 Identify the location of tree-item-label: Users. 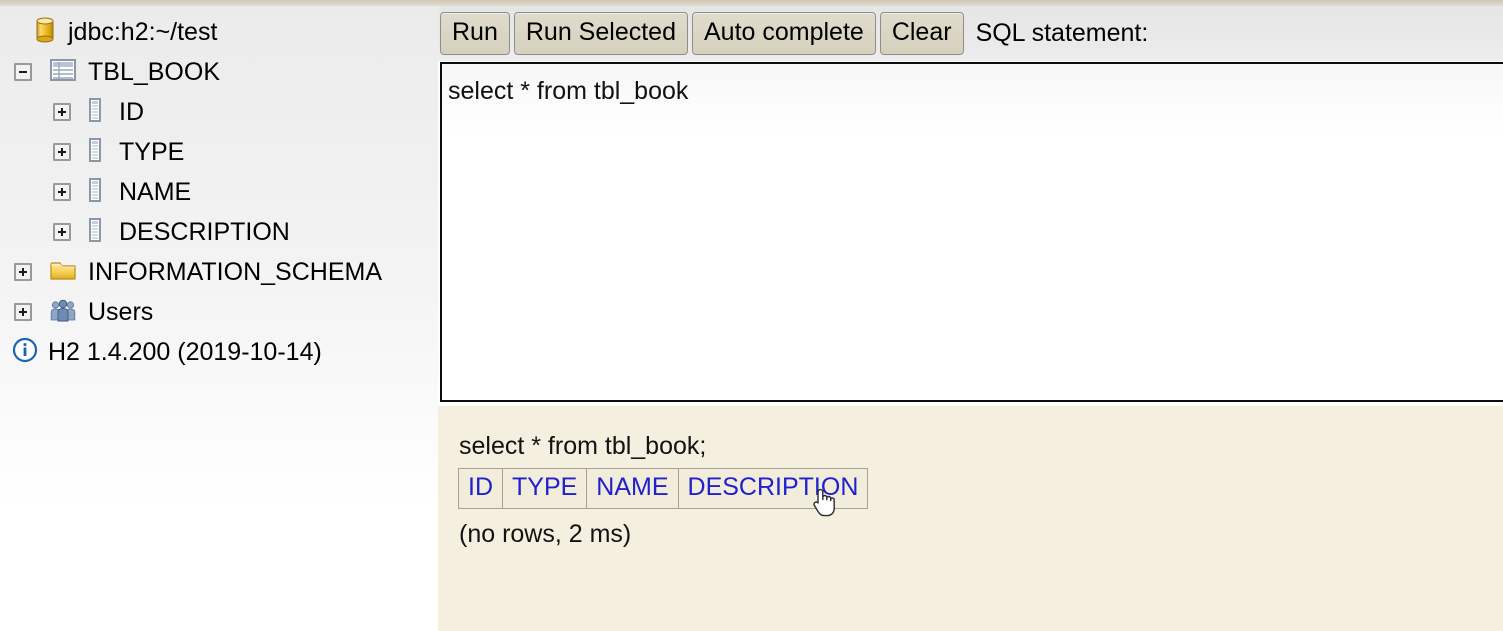
(121, 311).